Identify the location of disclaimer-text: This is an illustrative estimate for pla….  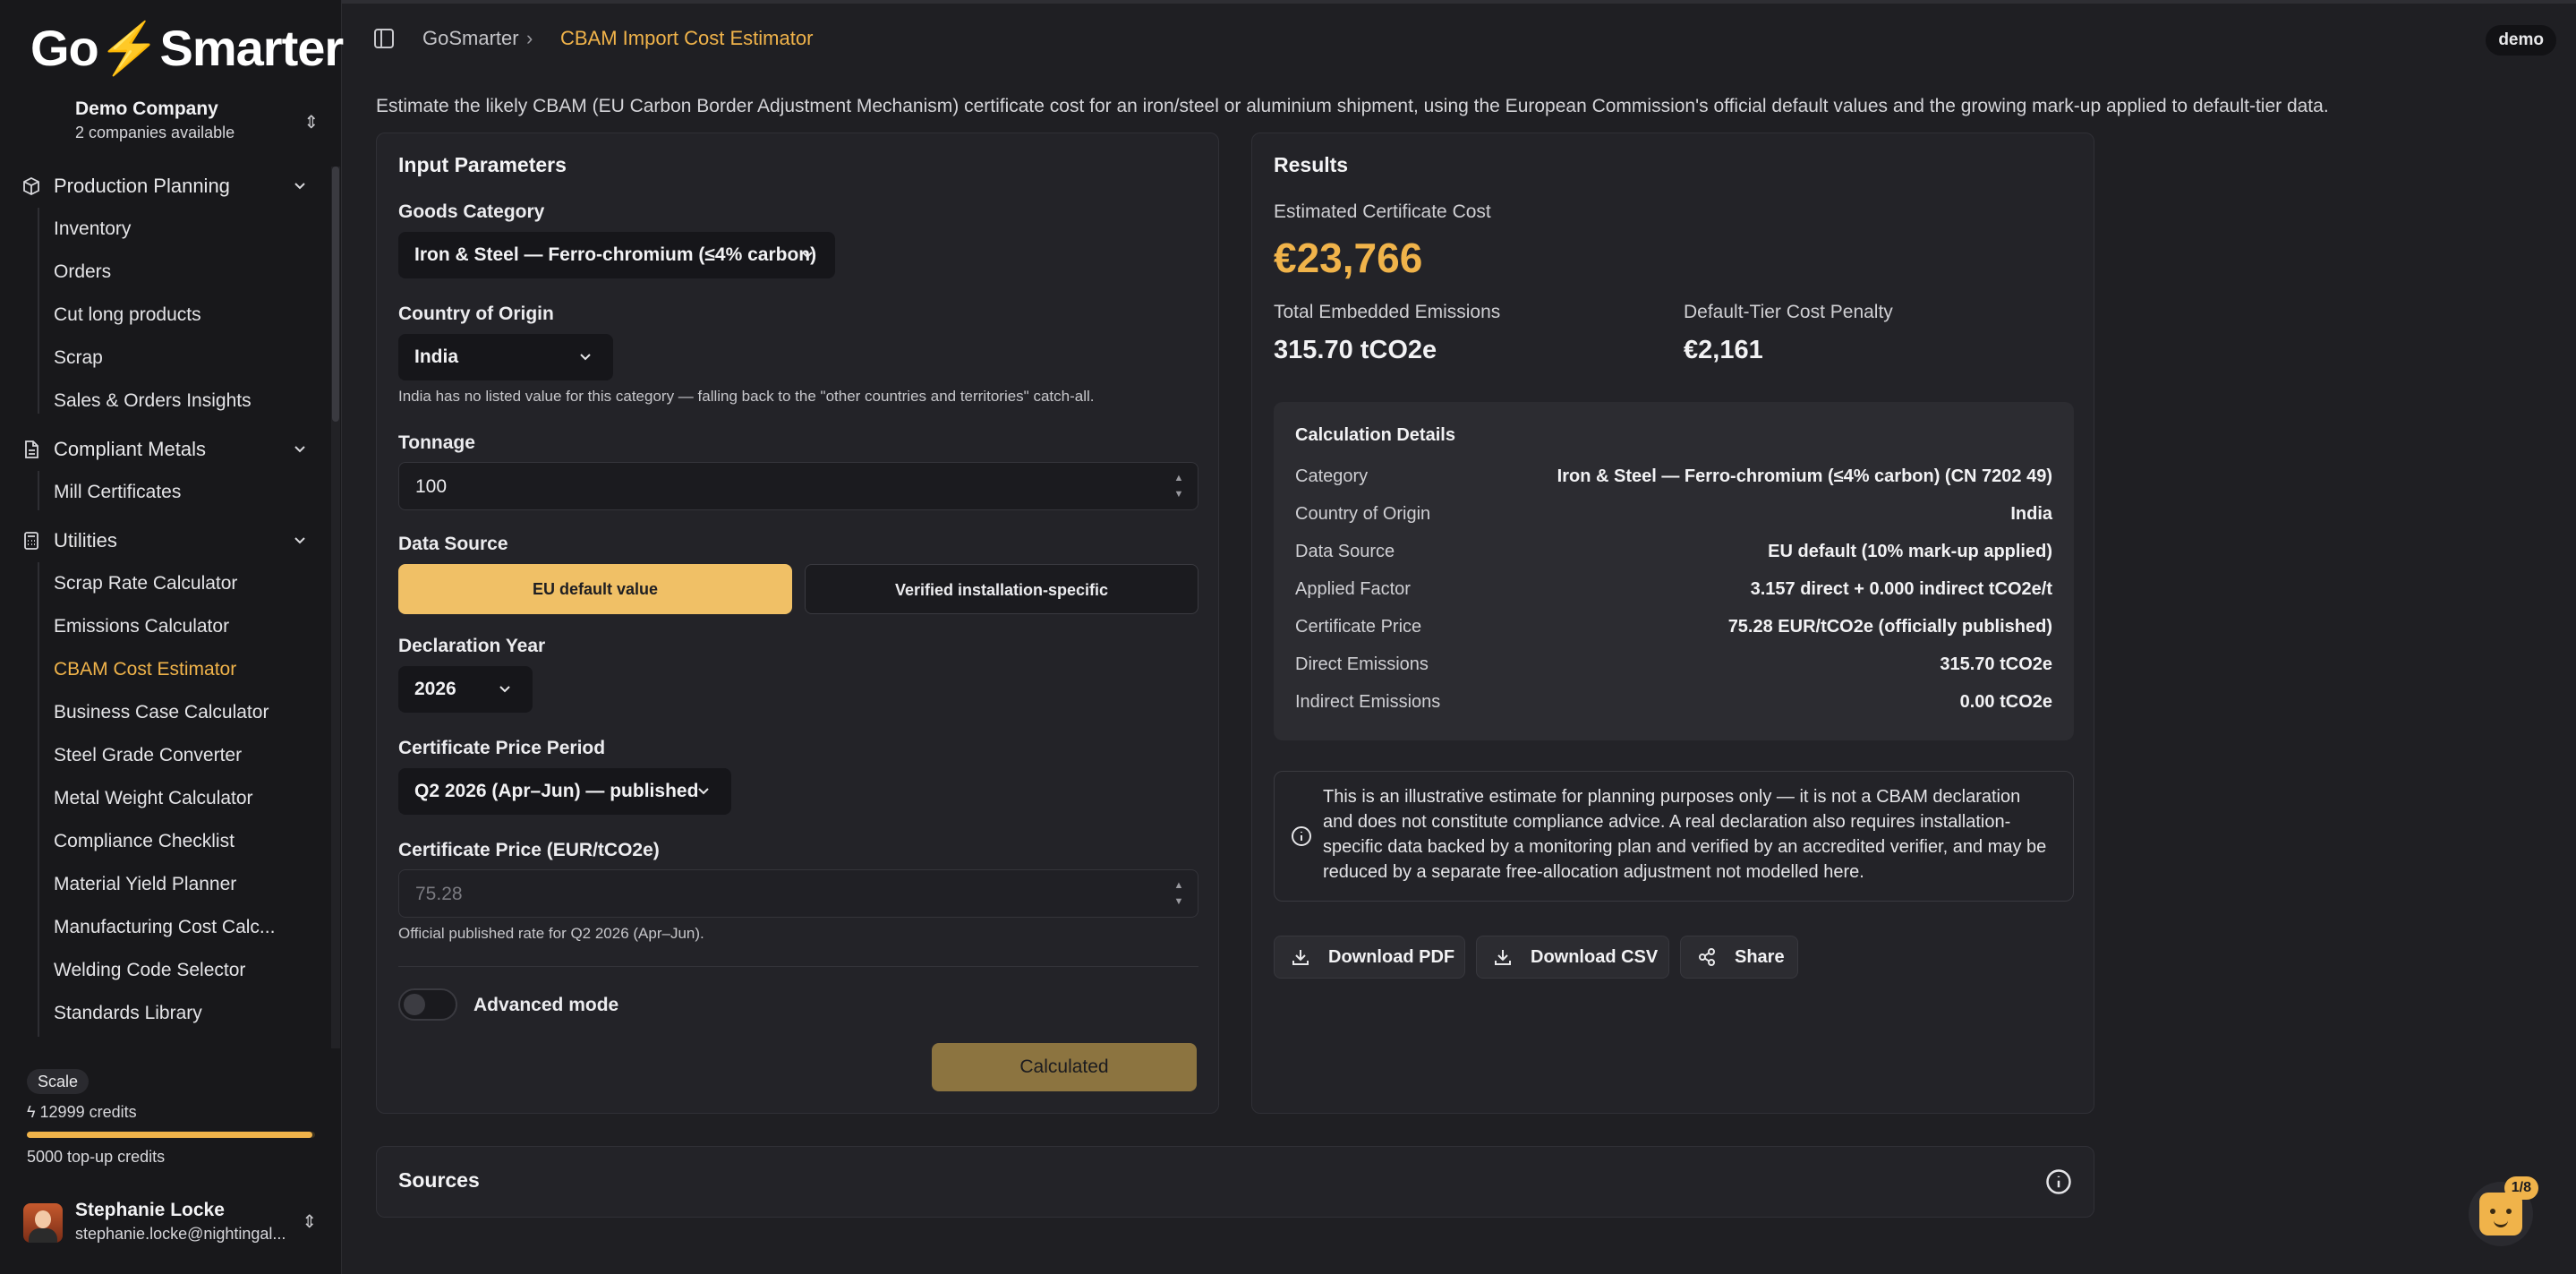
(1685, 834).